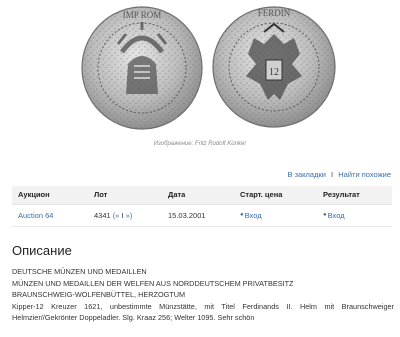 This screenshot has width=400, height=337. I want to click on description-line: BRAUNSCHWEIG-WOLFENBÜTTEL, HERZOGTUM, so click(99, 295).